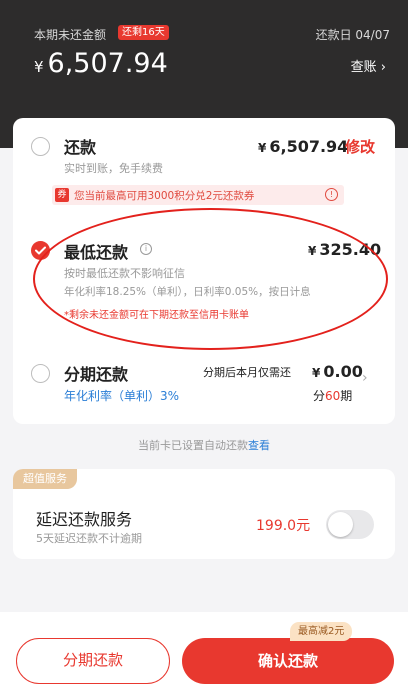  I want to click on delay-service-subtitle: 5天延迟还款不计逾期, so click(89, 538).